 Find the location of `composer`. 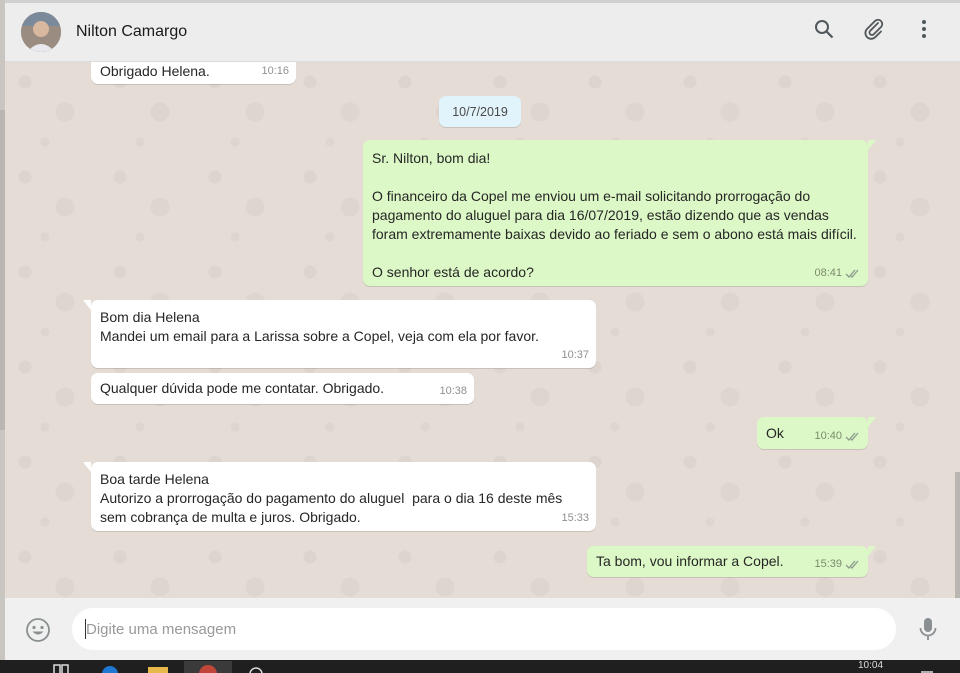

composer is located at coordinates (482, 629).